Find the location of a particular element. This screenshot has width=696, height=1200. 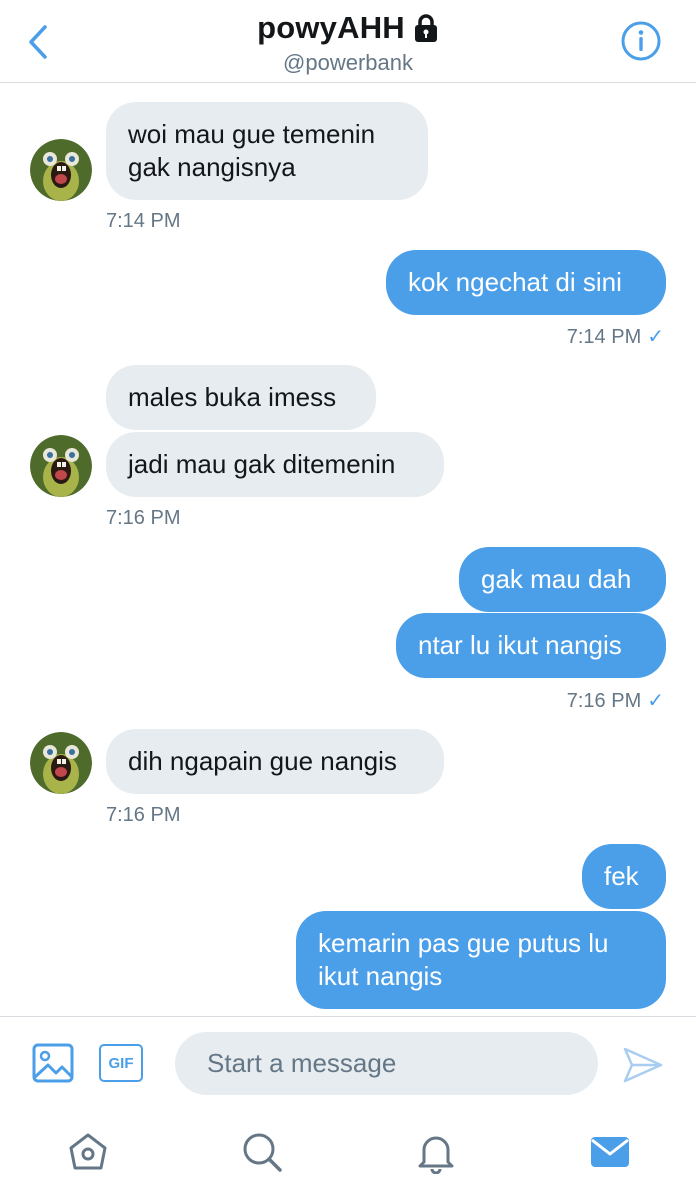

user-handle: @powerbank is located at coordinates (348, 62).